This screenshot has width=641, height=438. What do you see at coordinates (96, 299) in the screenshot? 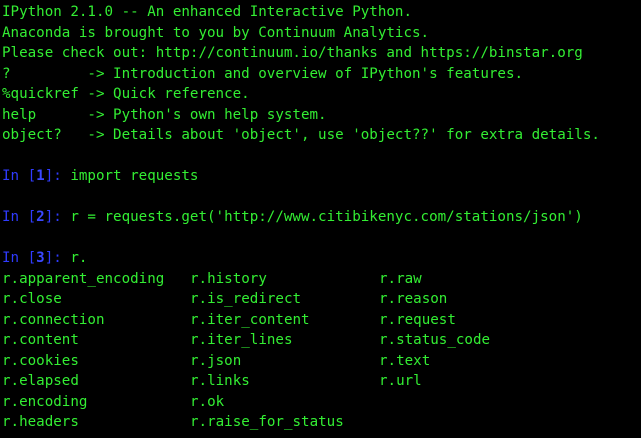
I see `completion-item: r.close` at bounding box center [96, 299].